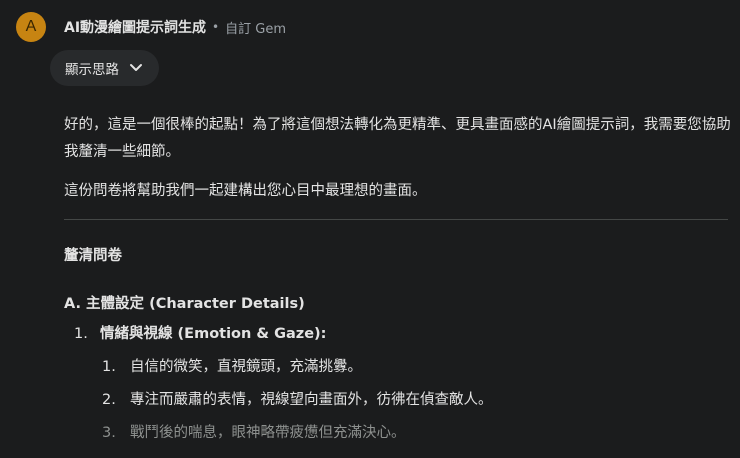 This screenshot has height=458, width=740. Describe the element at coordinates (93, 256) in the screenshot. I see `section-title: 釐清問卷` at that location.